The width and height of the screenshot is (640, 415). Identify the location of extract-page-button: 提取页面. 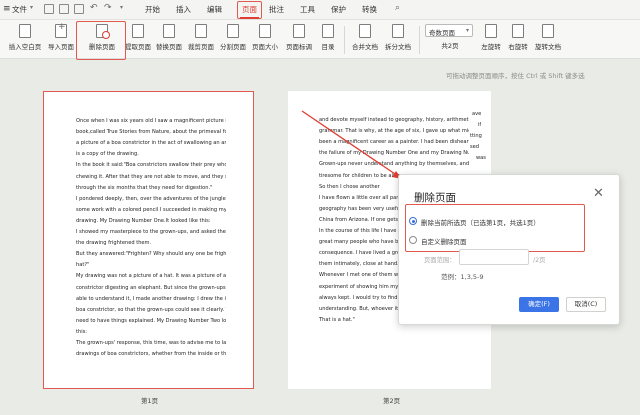
(138, 40).